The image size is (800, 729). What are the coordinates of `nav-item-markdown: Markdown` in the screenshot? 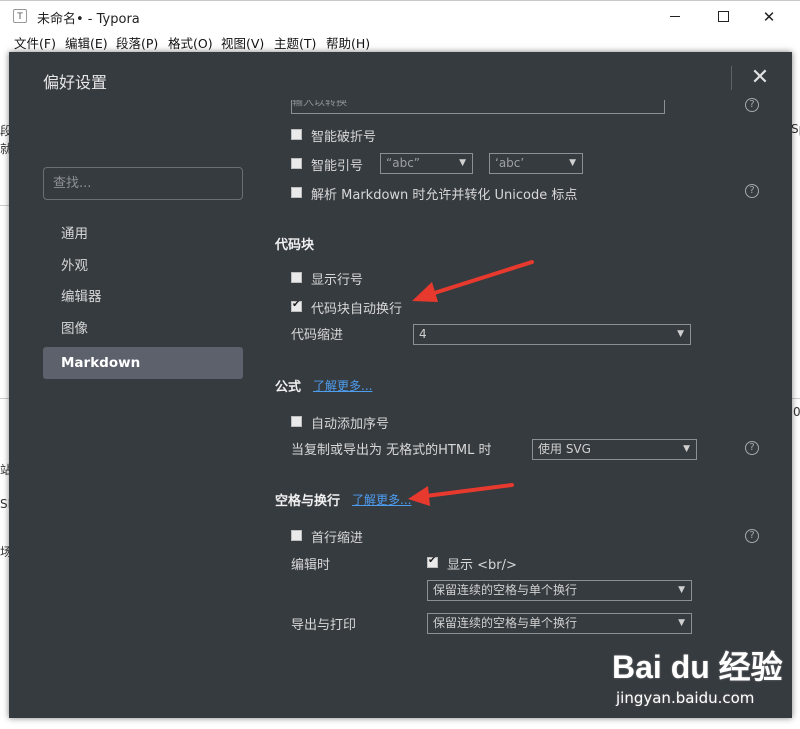 It's located at (143, 363).